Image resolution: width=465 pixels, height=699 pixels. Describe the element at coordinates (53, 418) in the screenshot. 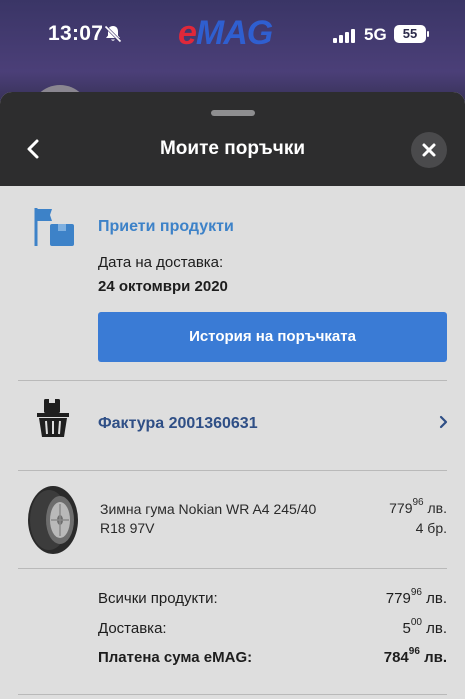

I see `basket-icon` at that location.